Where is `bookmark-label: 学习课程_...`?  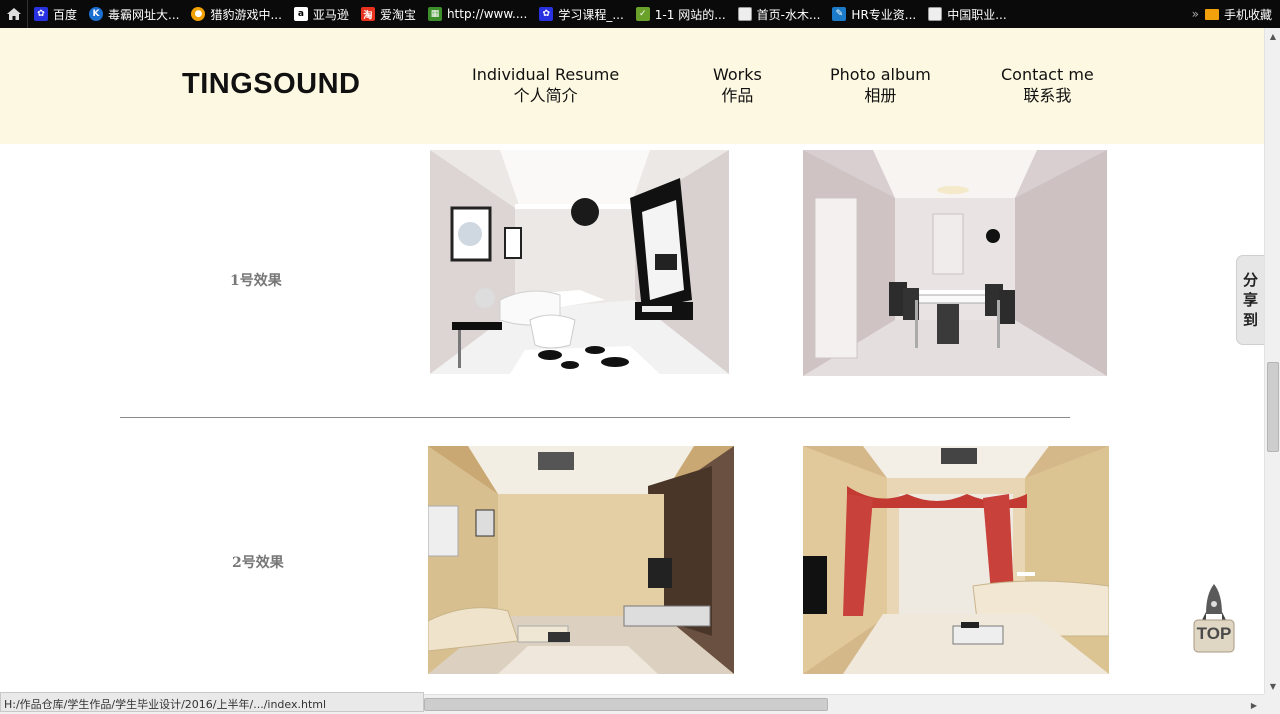
bookmark-label: 学习课程_... is located at coordinates (591, 14).